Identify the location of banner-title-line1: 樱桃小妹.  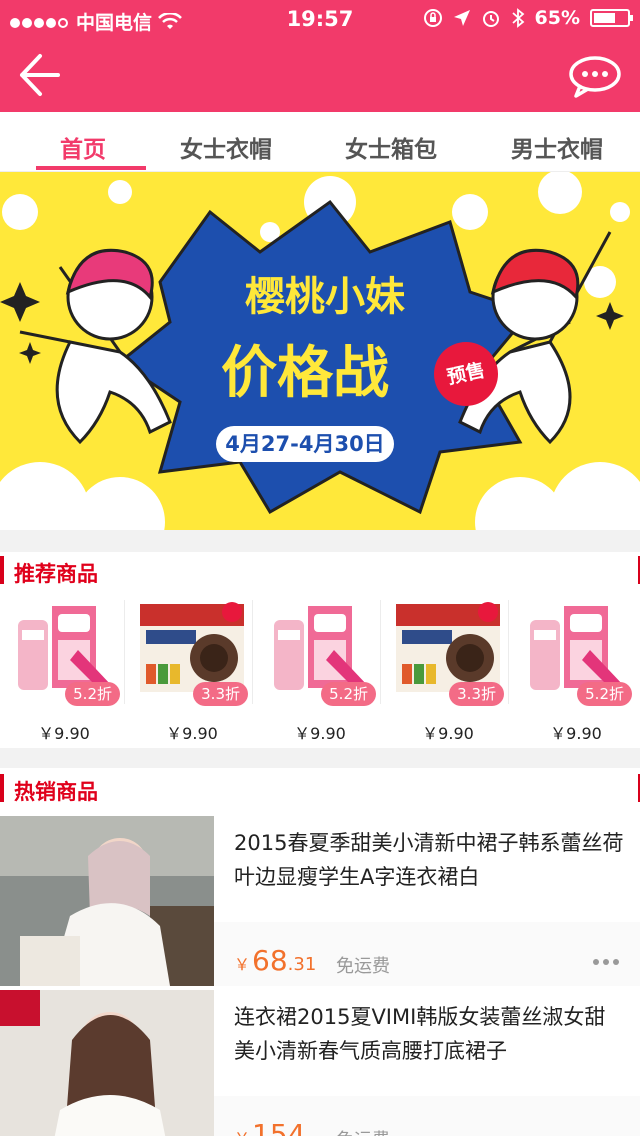
(325, 297).